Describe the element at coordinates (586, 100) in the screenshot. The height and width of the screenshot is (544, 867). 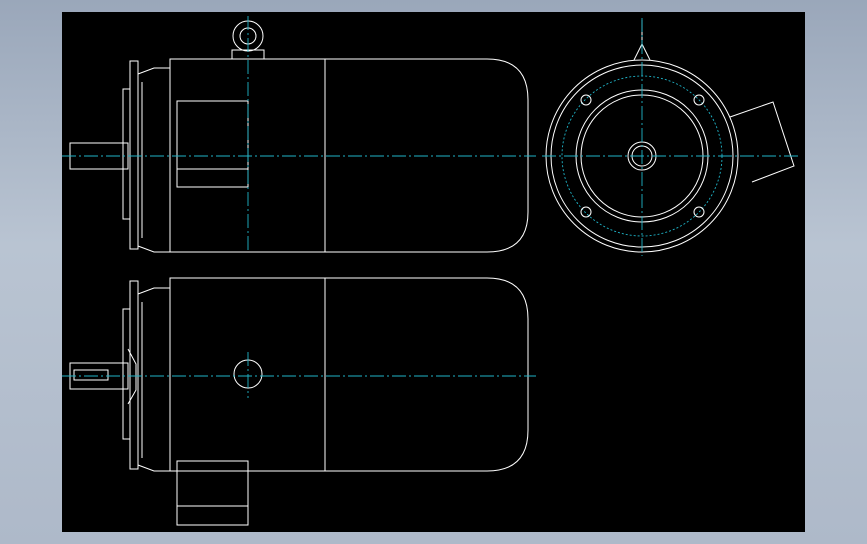
I see `bolt-hole-top-left` at that location.